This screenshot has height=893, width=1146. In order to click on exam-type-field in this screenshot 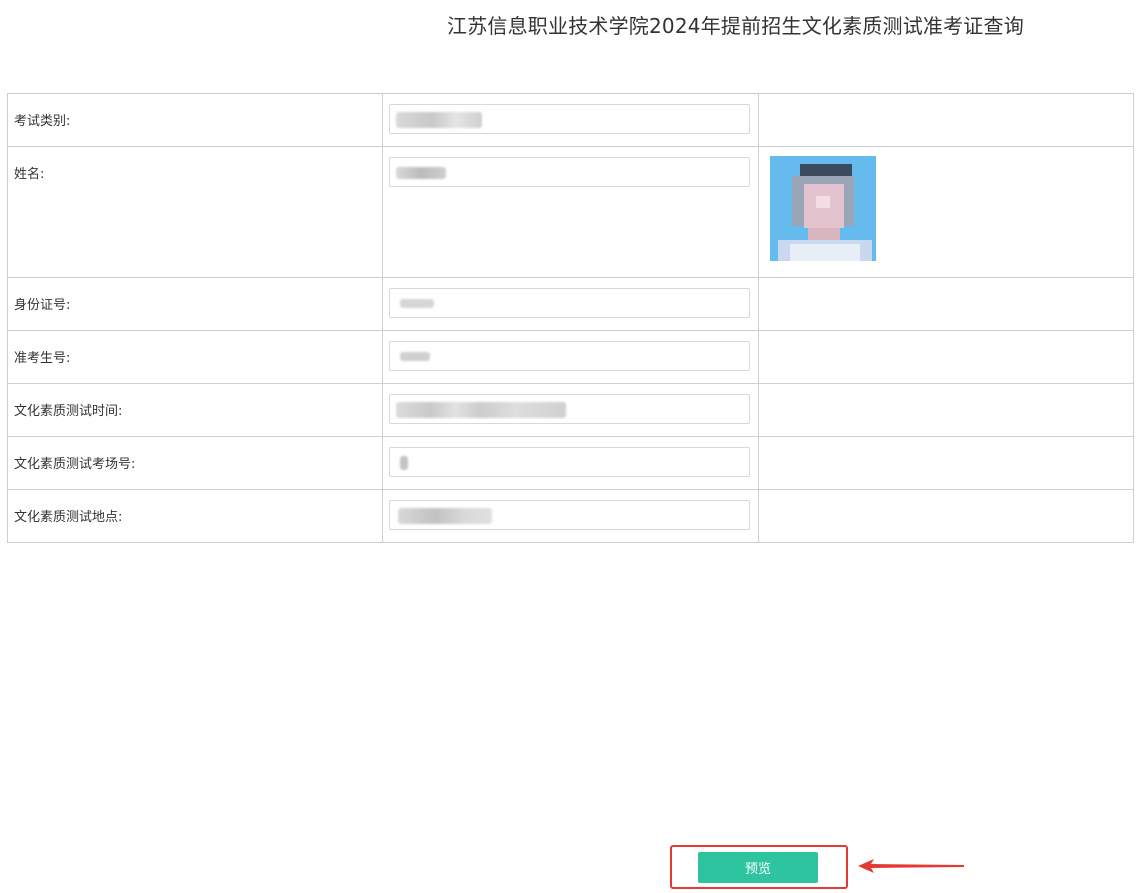, I will do `click(569, 119)`.